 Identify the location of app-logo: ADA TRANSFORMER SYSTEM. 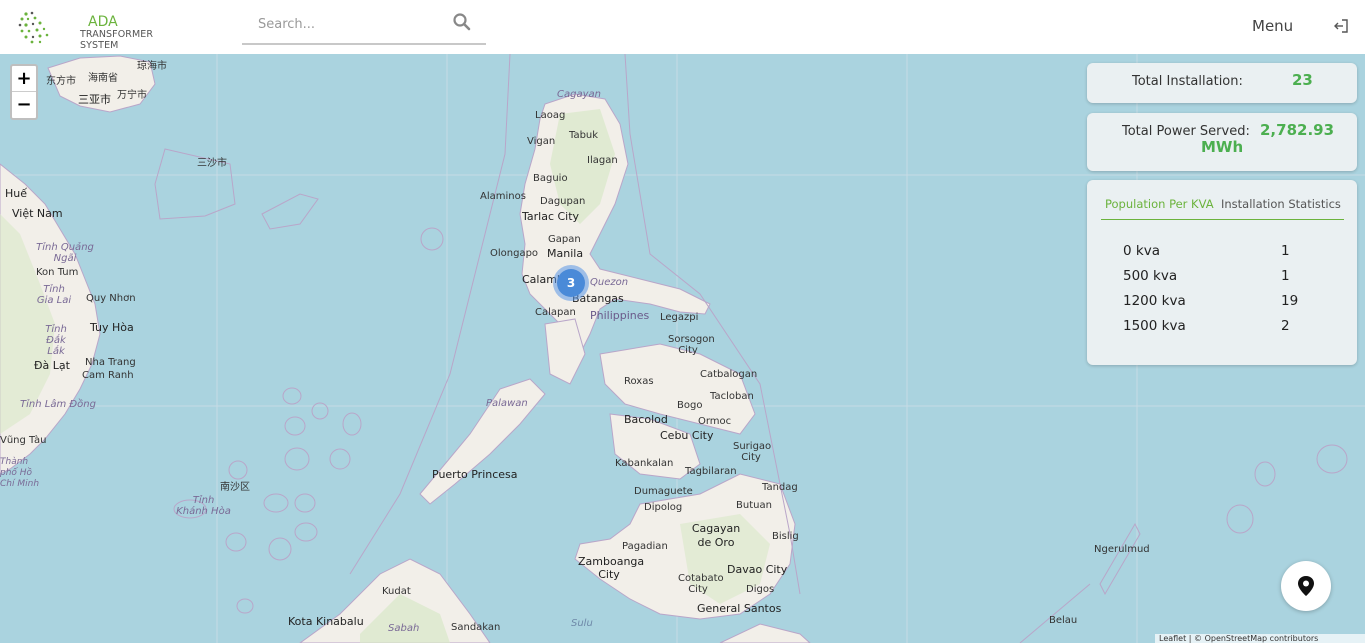
(98, 30).